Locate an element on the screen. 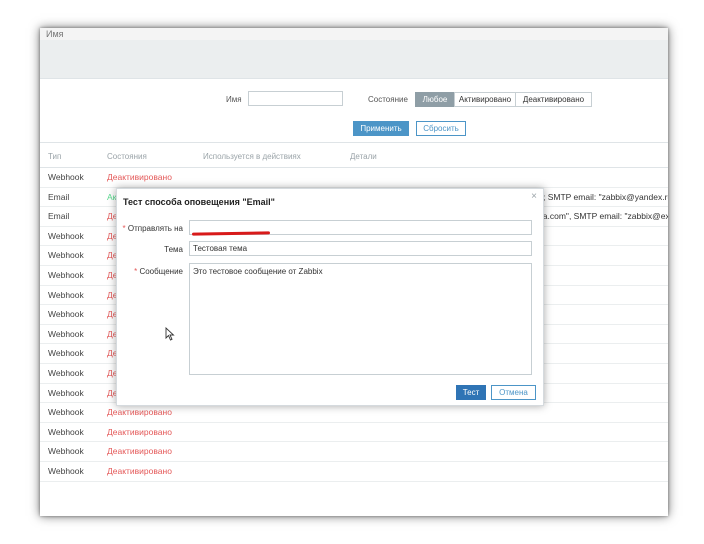 The width and height of the screenshot is (704, 544). row-details: ; SMTP email: "zabbix@yandex.ru" is located at coordinates (605, 196).